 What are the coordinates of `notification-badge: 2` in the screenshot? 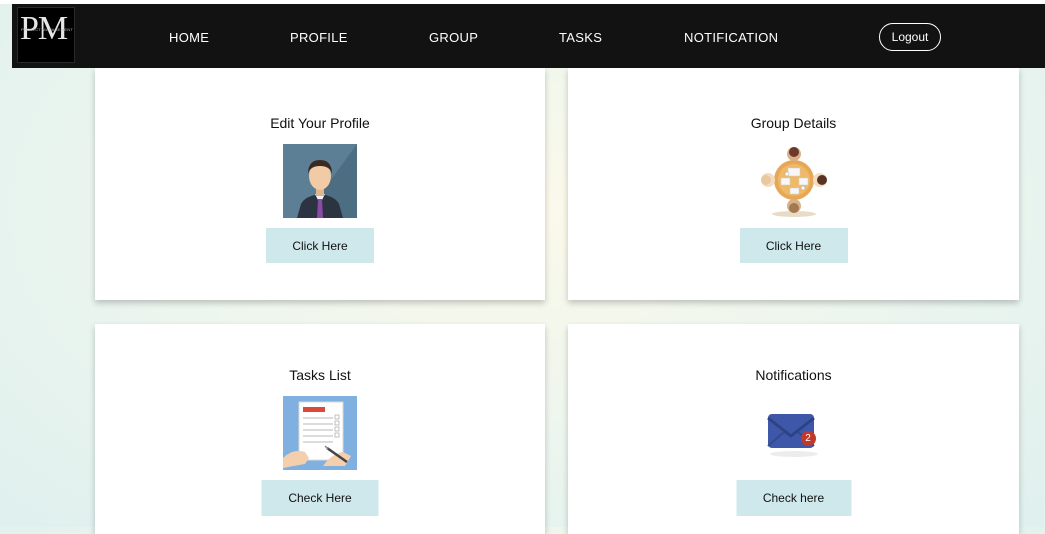 It's located at (808, 438).